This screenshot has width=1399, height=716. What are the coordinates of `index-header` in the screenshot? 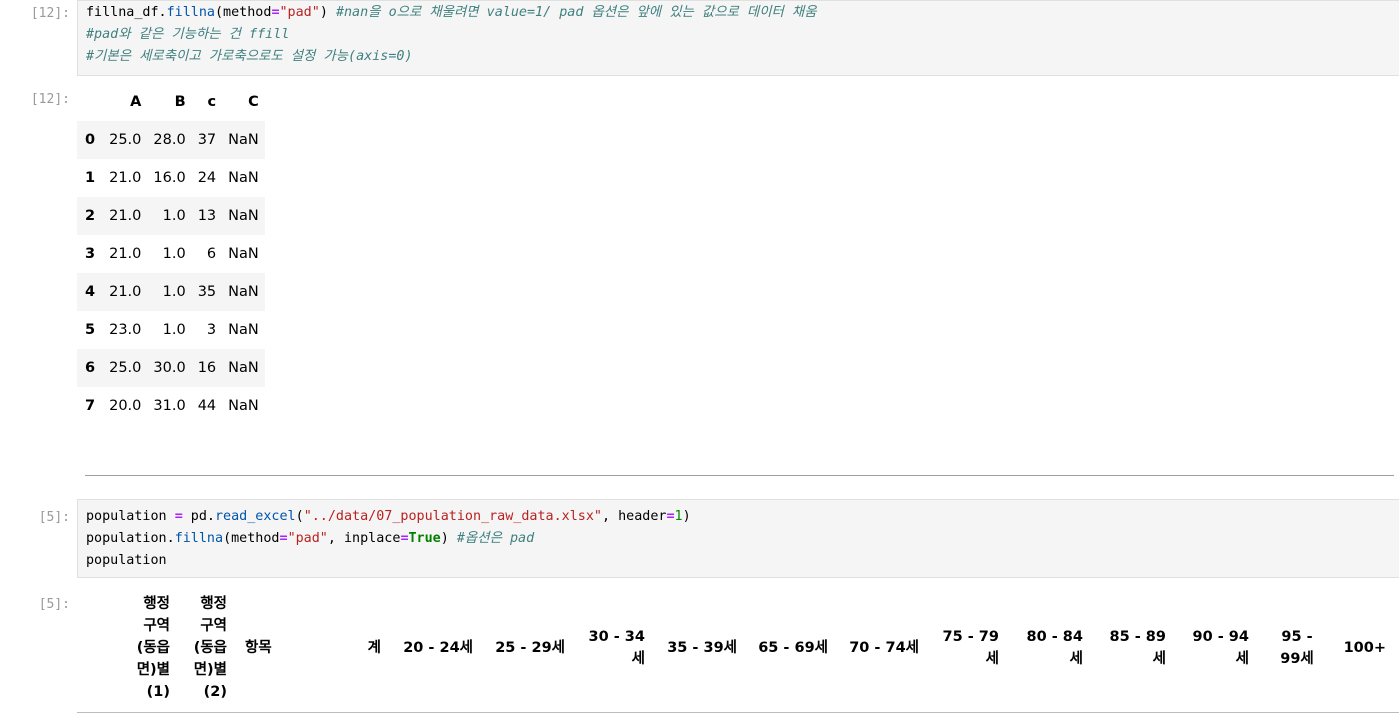 It's located at (90, 102).